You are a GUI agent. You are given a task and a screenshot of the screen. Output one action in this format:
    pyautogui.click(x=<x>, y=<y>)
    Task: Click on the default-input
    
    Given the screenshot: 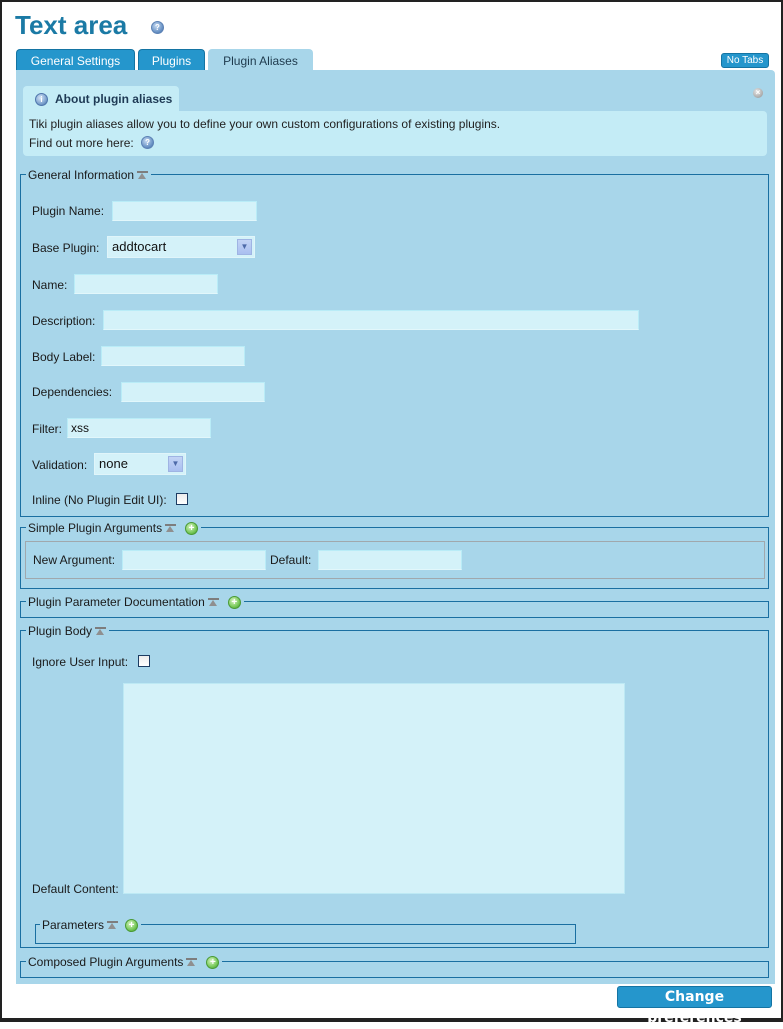 What is the action you would take?
    pyautogui.click(x=390, y=560)
    